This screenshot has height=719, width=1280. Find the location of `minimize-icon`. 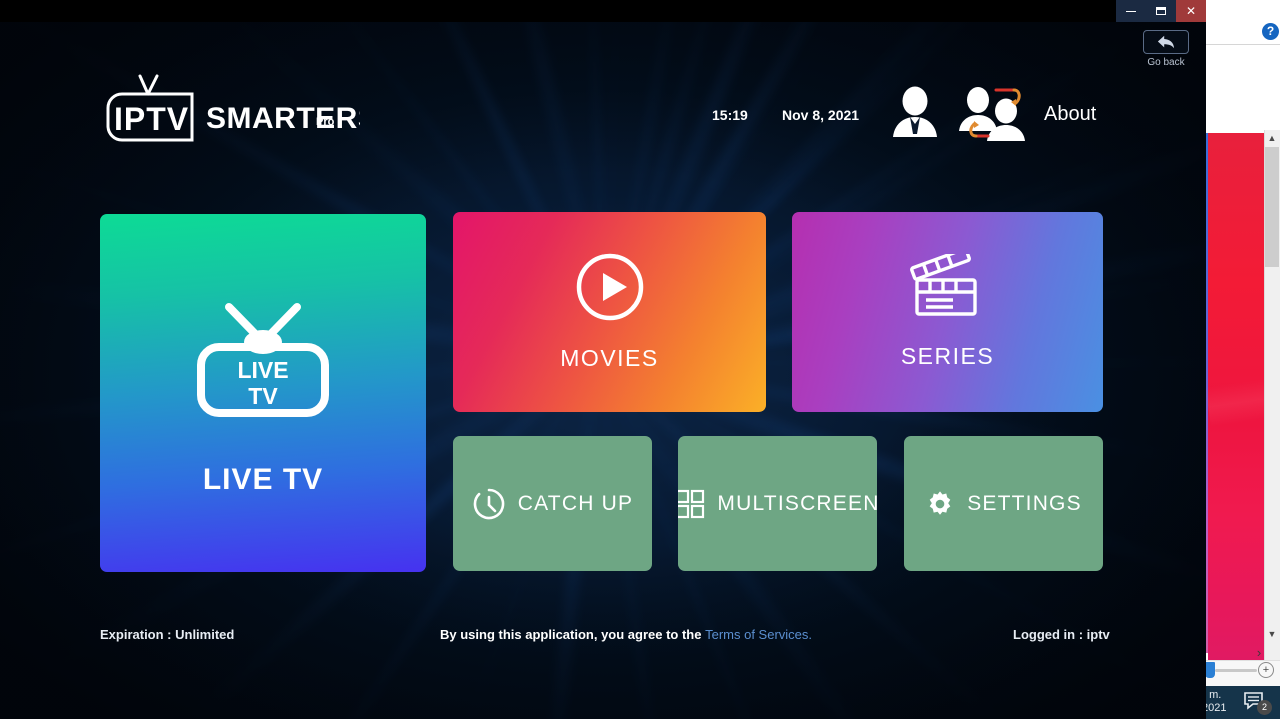

minimize-icon is located at coordinates (1131, 11).